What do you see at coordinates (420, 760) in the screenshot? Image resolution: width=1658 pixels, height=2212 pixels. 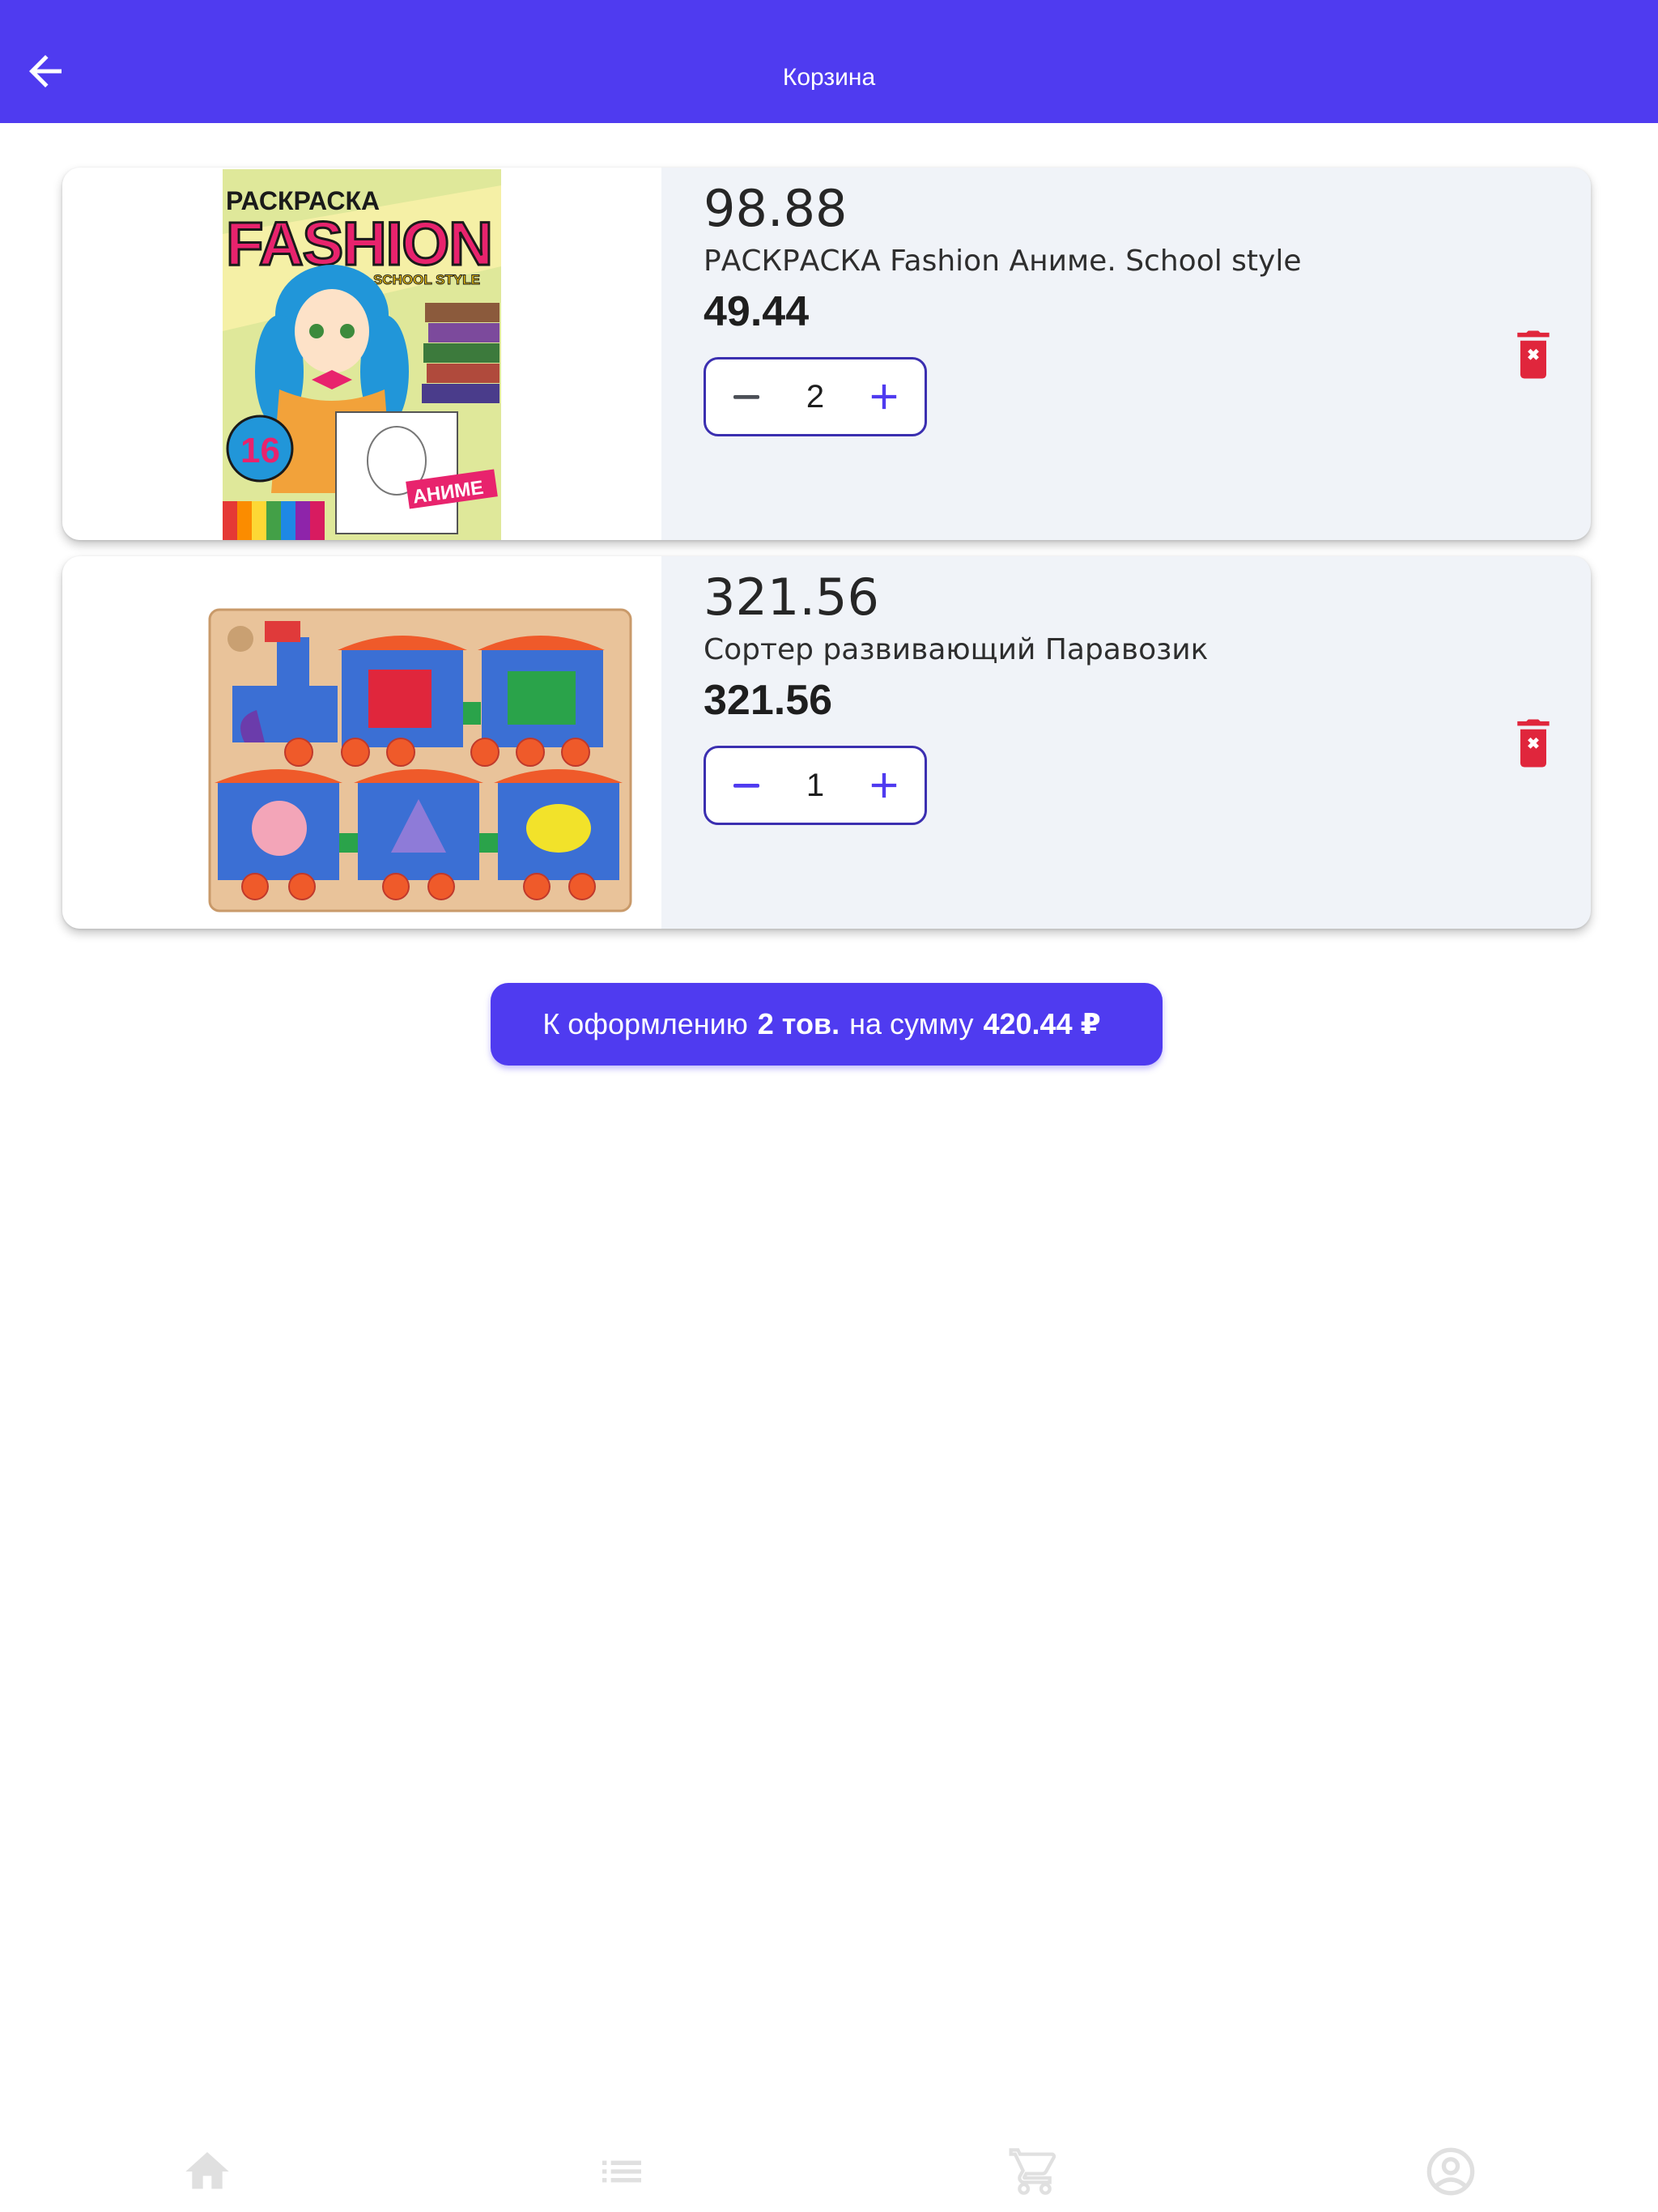 I see `wooden-train-sorter-image` at bounding box center [420, 760].